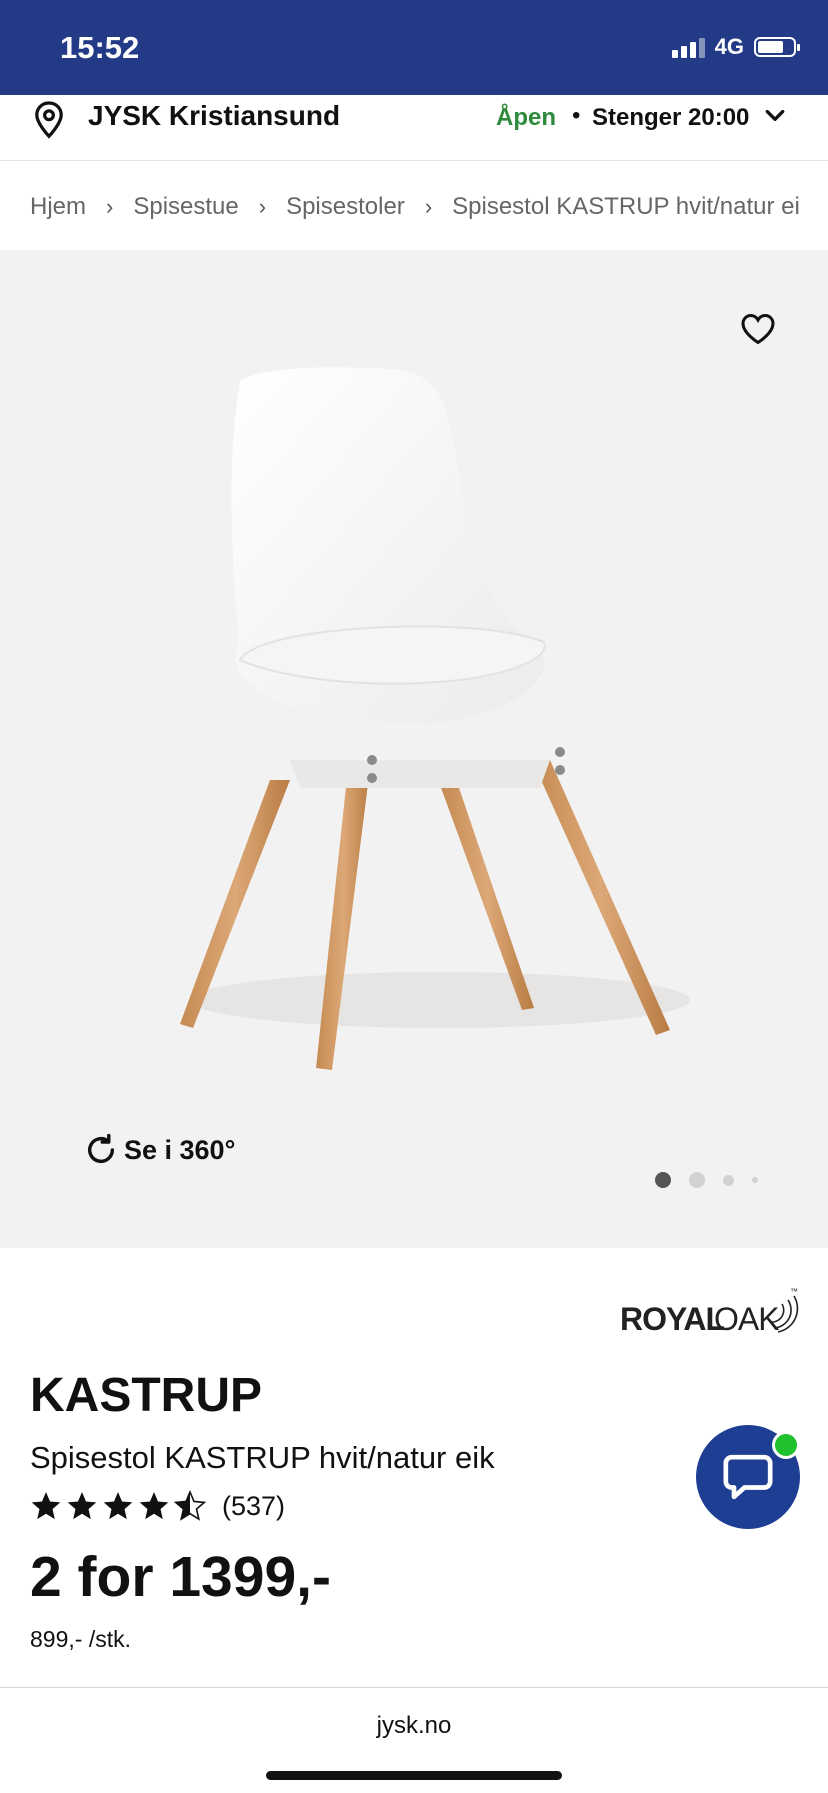 This screenshot has width=828, height=1793. Describe the element at coordinates (49, 122) in the screenshot. I see `location-pin-icon` at that location.